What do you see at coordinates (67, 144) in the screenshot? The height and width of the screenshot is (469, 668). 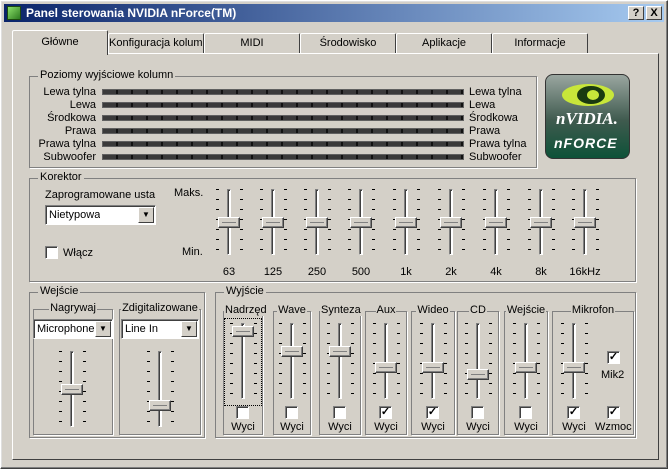 I see `channel-label-left: Prawa tylna` at bounding box center [67, 144].